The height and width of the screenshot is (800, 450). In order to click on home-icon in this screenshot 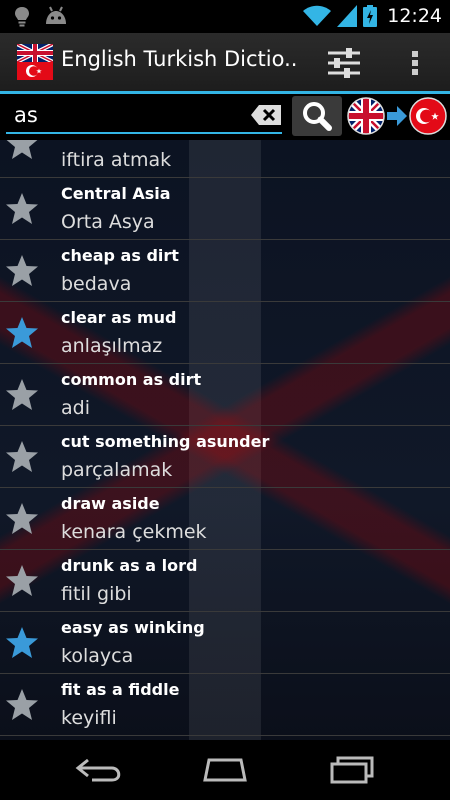, I will do `click(225, 770)`.